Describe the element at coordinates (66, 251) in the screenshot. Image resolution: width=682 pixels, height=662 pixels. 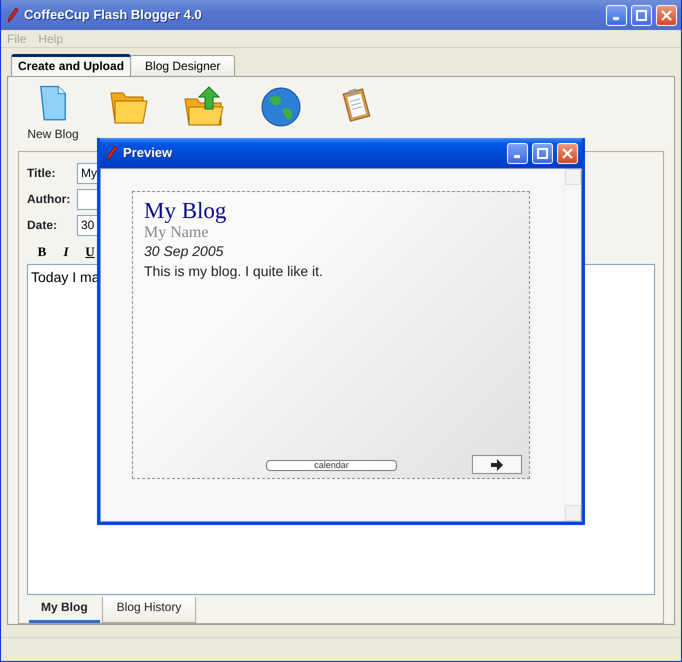
I see `format-button: I` at that location.